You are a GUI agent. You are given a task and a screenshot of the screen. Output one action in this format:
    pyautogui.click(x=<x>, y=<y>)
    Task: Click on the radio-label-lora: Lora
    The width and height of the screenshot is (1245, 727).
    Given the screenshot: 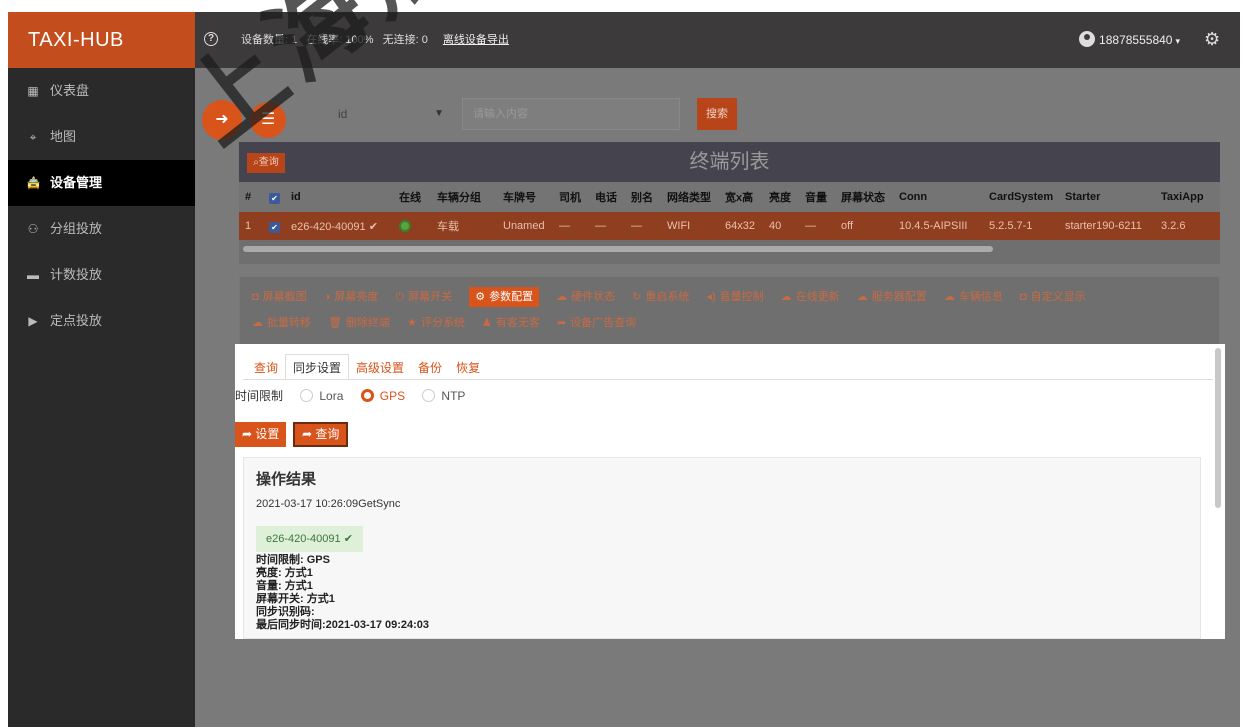 What is the action you would take?
    pyautogui.click(x=331, y=396)
    